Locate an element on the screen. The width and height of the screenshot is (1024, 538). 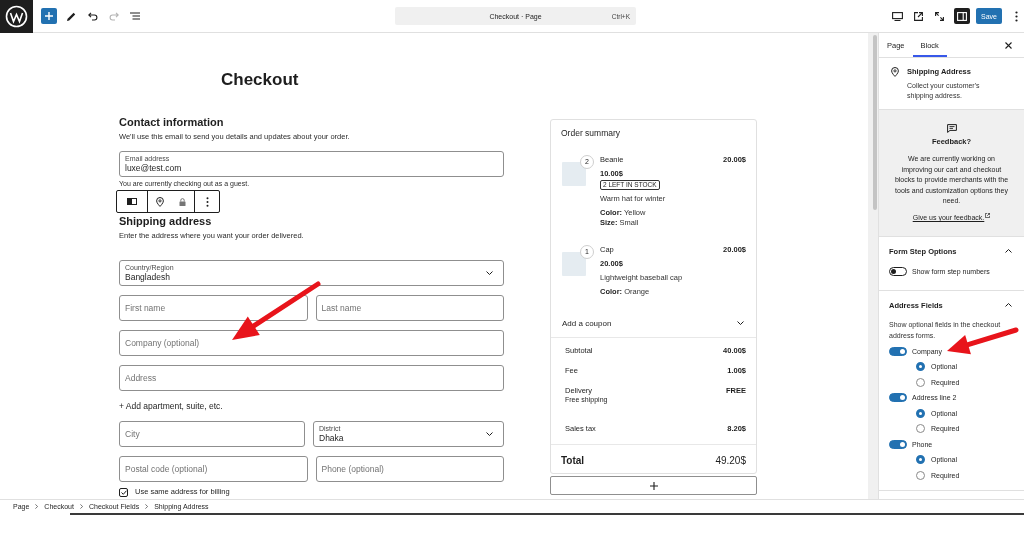
pen-icon is located at coordinates (71, 16).